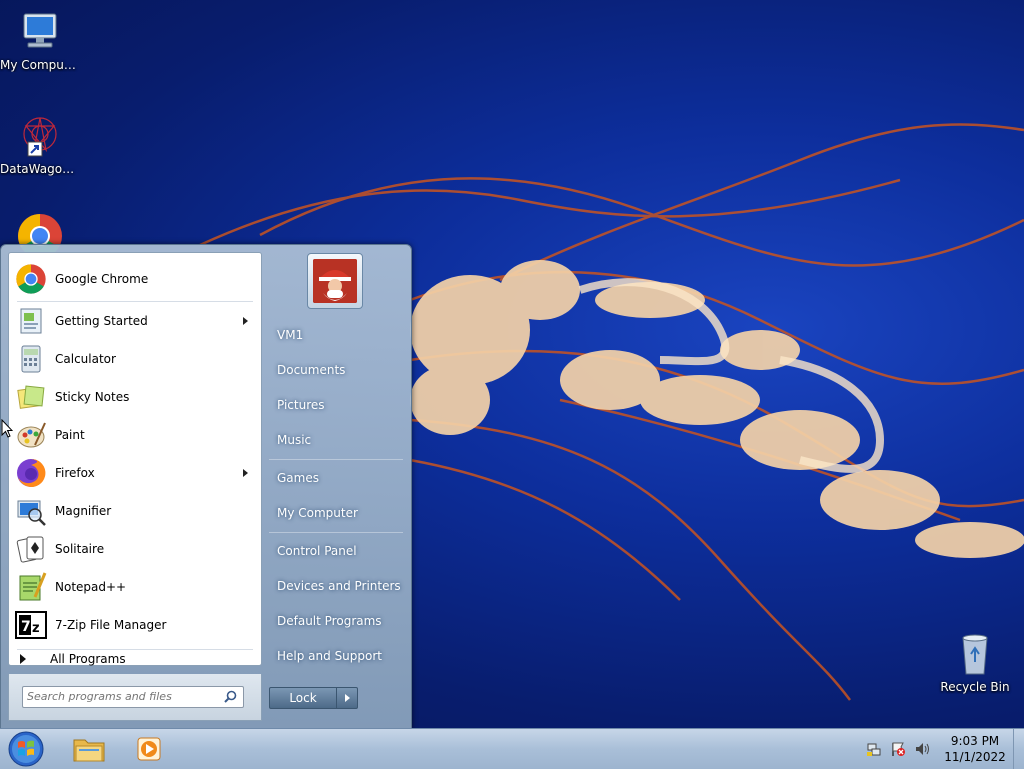 The width and height of the screenshot is (1024, 769). Describe the element at coordinates (23, 659) in the screenshot. I see `expand-arrow-icon` at that location.